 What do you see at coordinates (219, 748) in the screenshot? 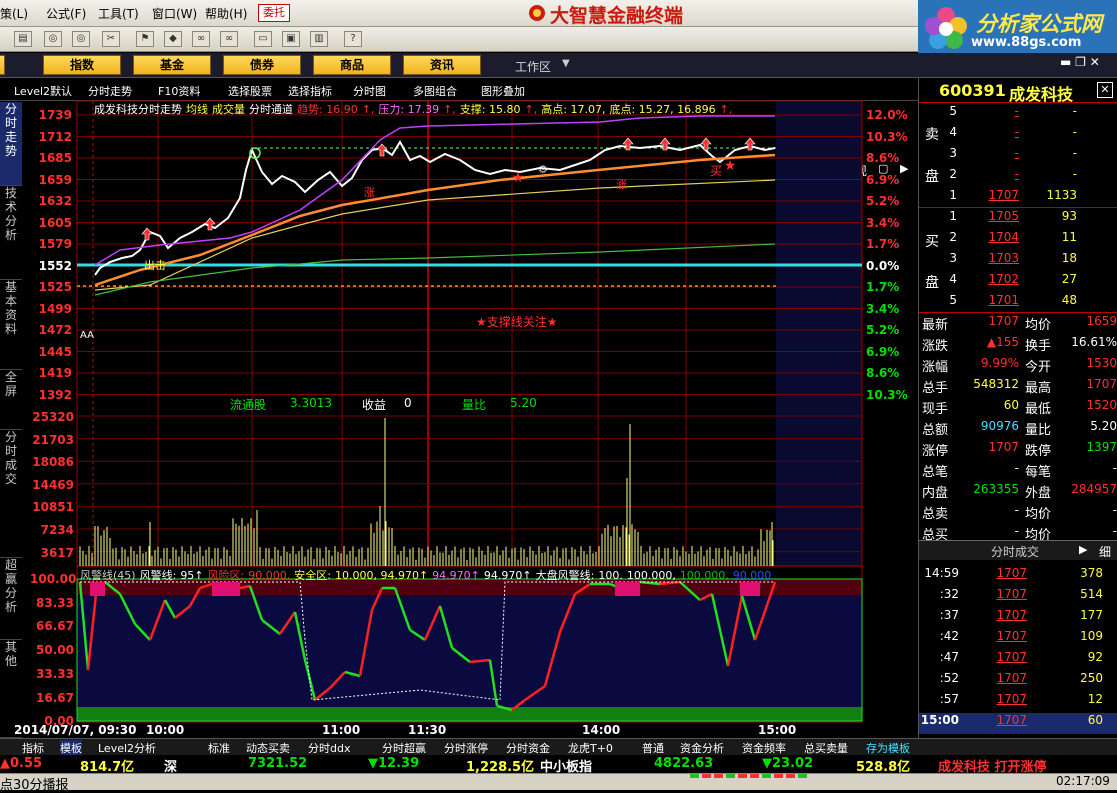
I see `bottom-tab: 标准` at bounding box center [219, 748].